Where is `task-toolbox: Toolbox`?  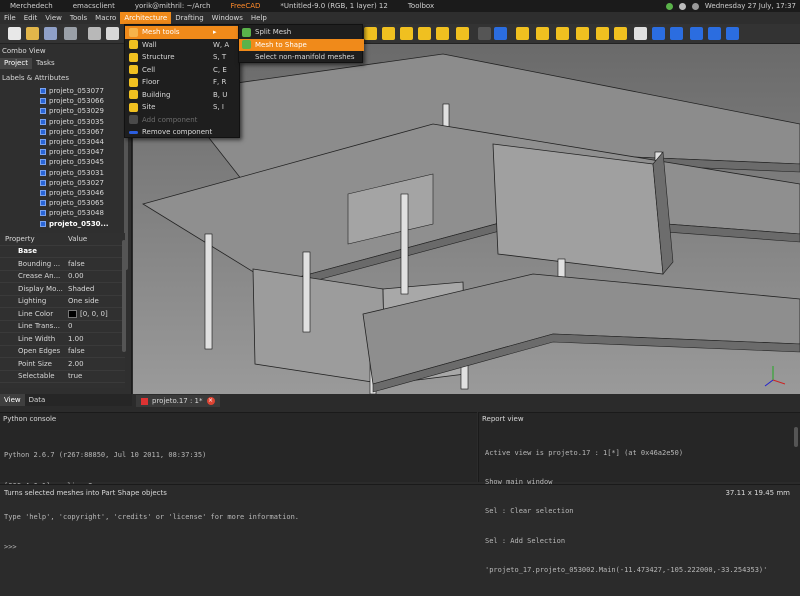
task-toolbox: Toolbox is located at coordinates (421, 6).